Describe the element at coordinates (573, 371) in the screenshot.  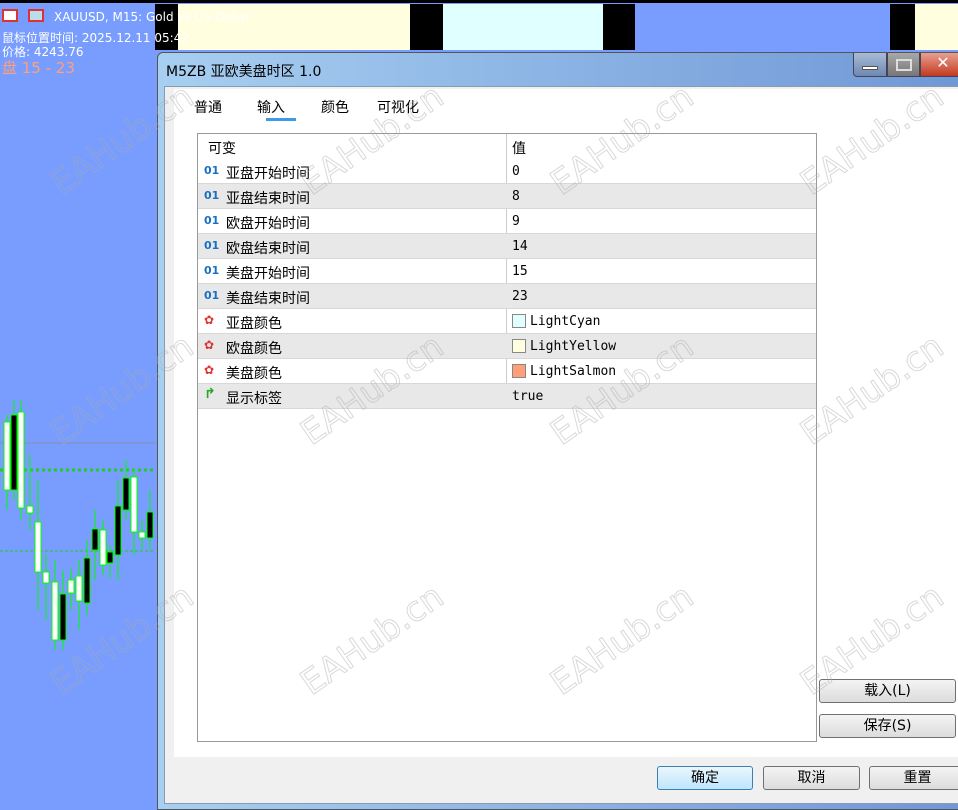
I see `value-text: LightSalmon` at that location.